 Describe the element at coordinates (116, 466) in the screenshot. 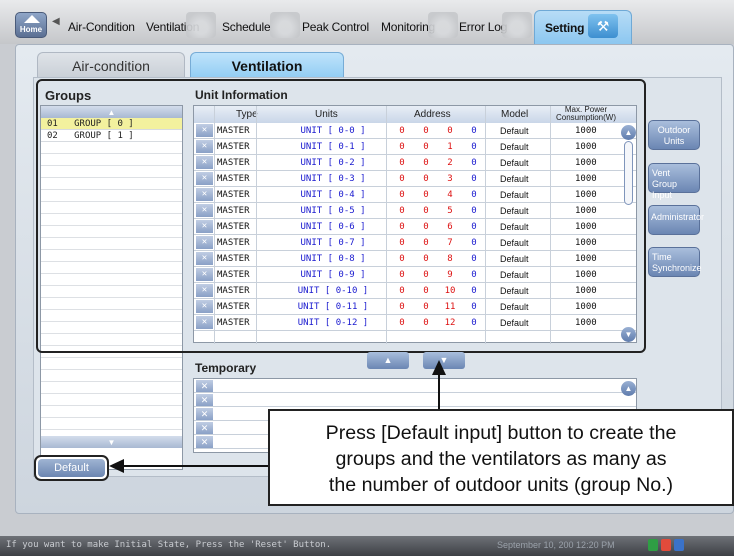

I see `arrow-left-head` at that location.